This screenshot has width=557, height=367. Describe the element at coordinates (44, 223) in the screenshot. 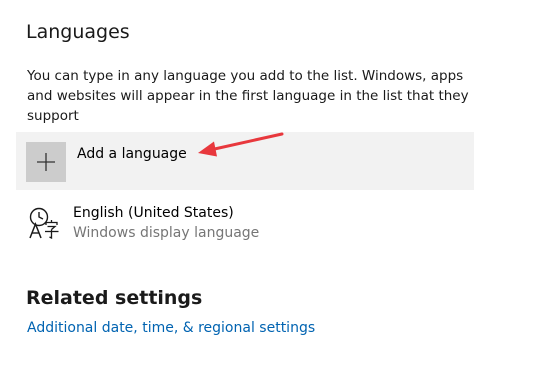

I see `language-icon` at that location.